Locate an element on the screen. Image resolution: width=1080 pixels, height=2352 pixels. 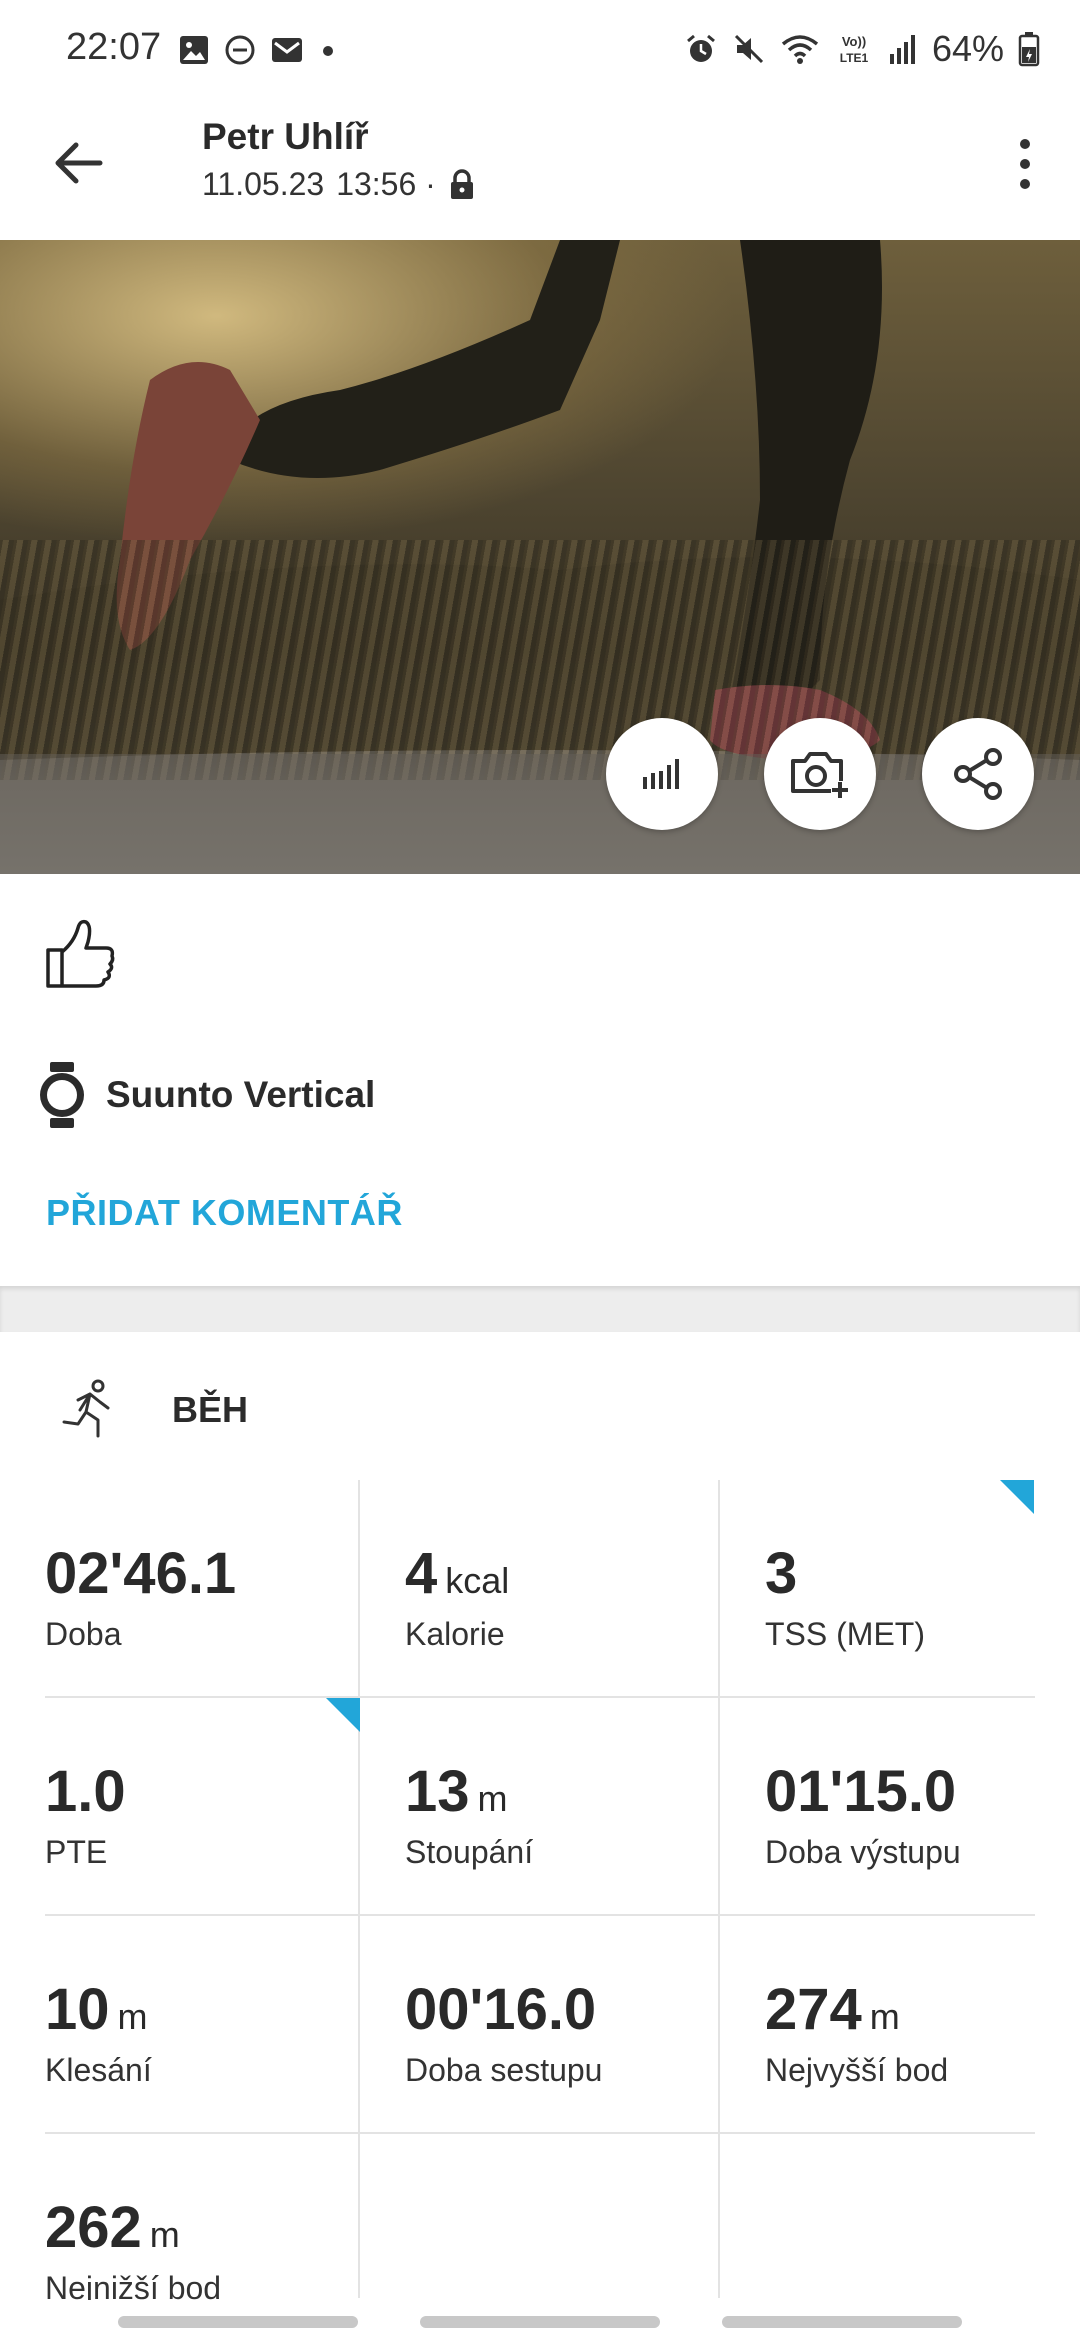
signal-icon is located at coordinates (902, 49).